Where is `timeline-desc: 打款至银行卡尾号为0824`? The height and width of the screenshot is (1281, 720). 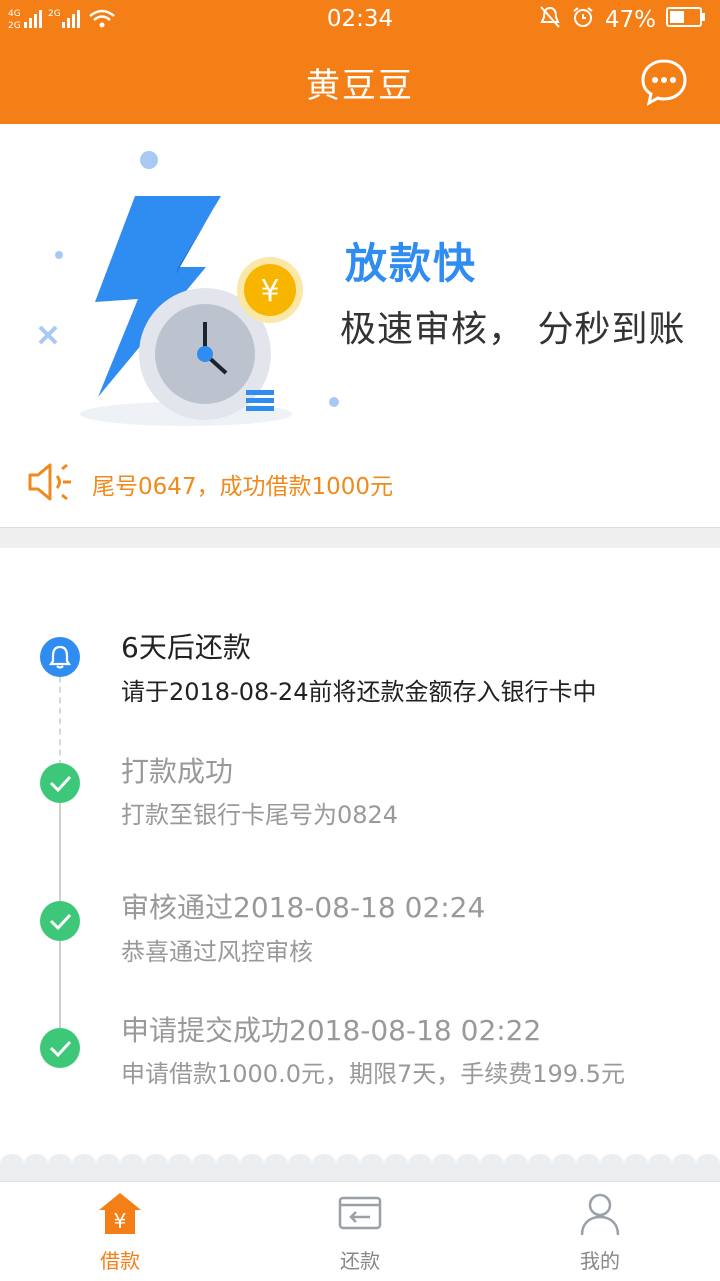
timeline-desc: 打款至银行卡尾号为0824 is located at coordinates (260, 815).